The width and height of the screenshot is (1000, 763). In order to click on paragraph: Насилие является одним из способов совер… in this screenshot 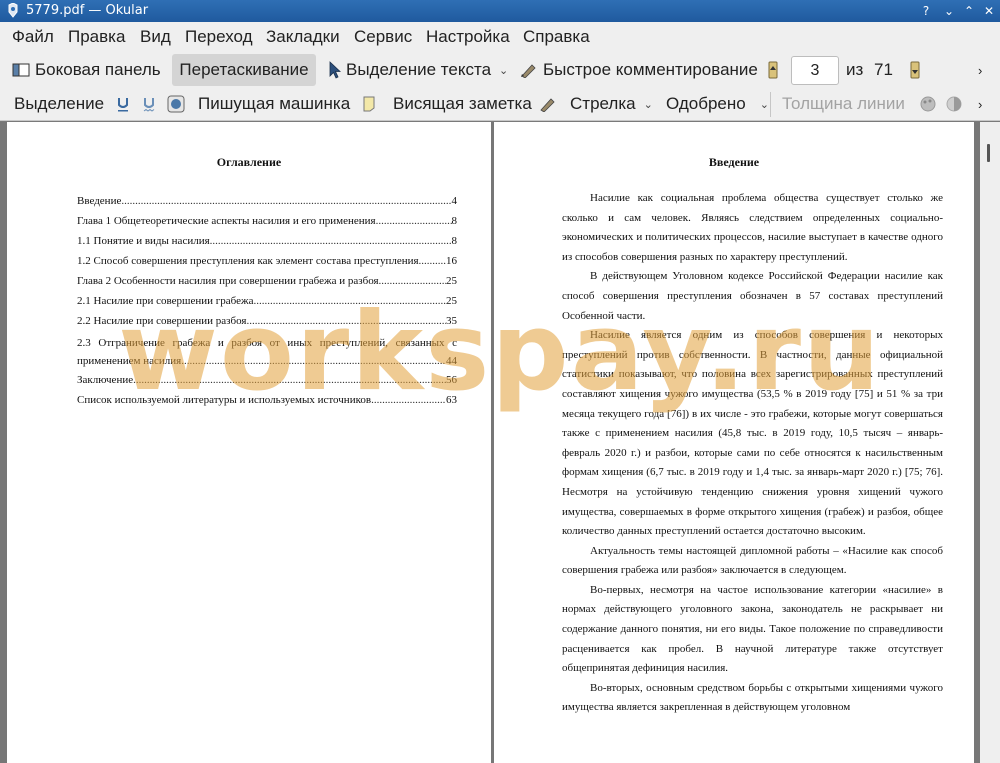, I will do `click(752, 433)`.